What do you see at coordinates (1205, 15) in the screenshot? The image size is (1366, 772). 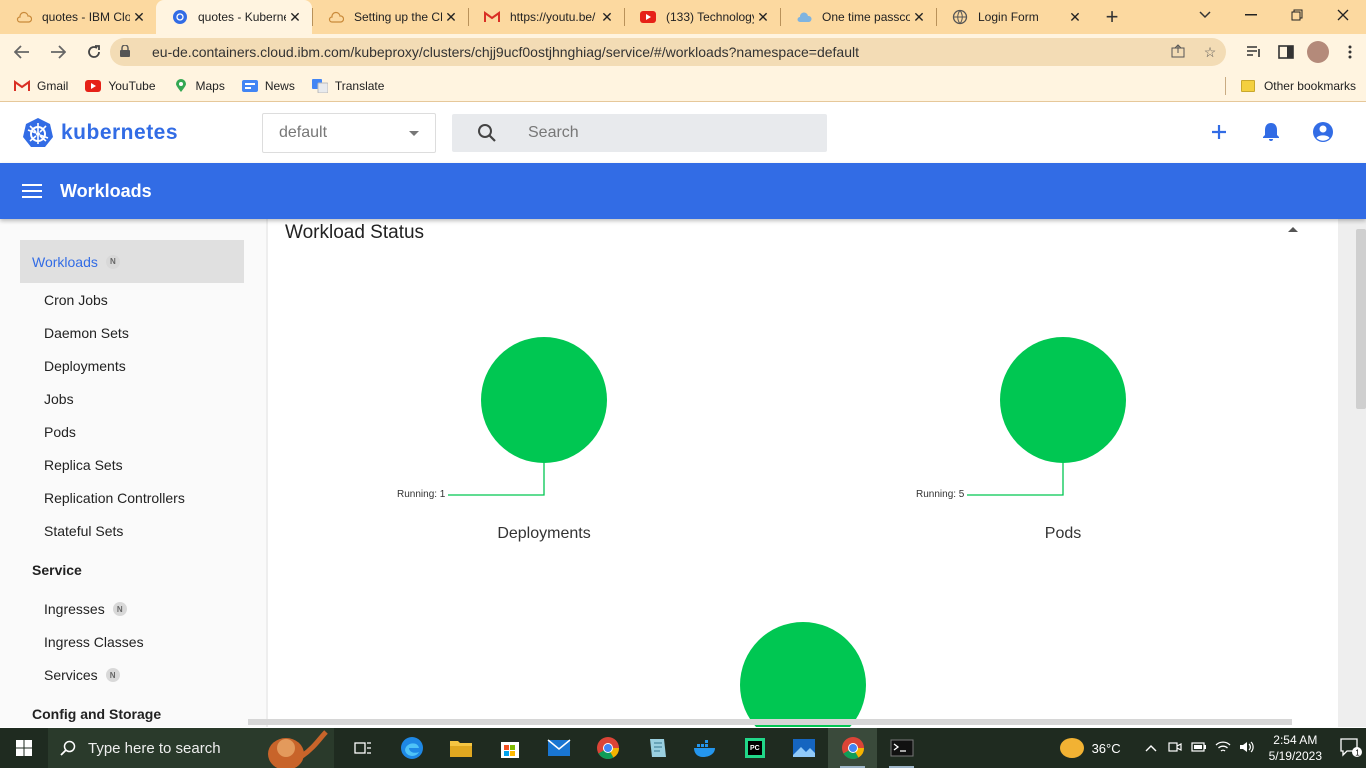 I see `tab-search-icon` at bounding box center [1205, 15].